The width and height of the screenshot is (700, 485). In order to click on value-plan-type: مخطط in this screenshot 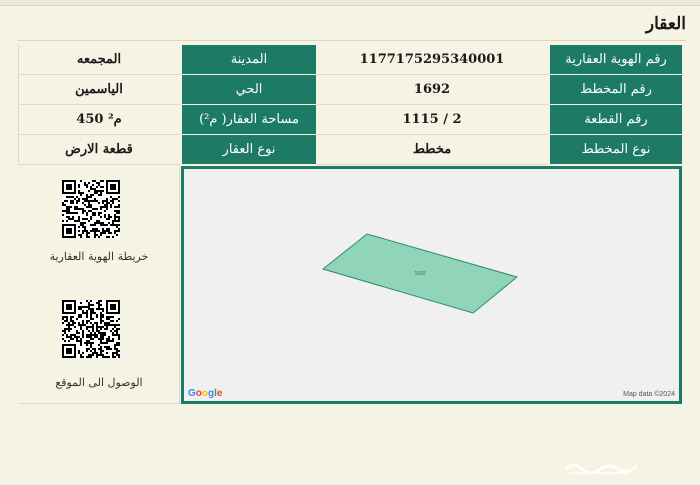, I will do `click(432, 150)`.